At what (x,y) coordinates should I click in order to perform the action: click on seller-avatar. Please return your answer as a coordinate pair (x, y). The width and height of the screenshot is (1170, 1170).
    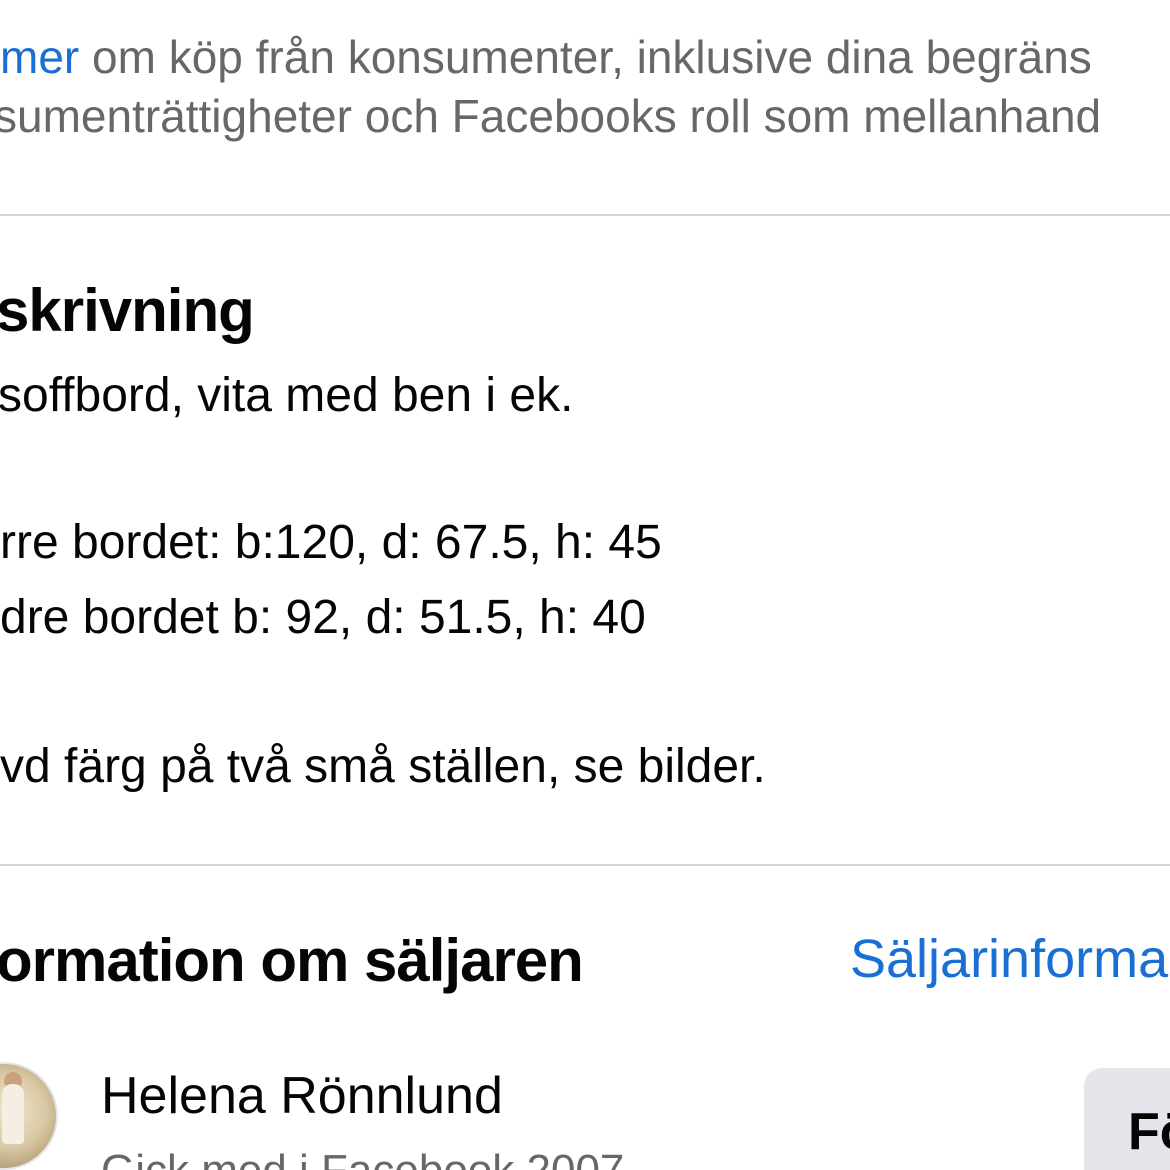
    Looking at the image, I should click on (29, 1116).